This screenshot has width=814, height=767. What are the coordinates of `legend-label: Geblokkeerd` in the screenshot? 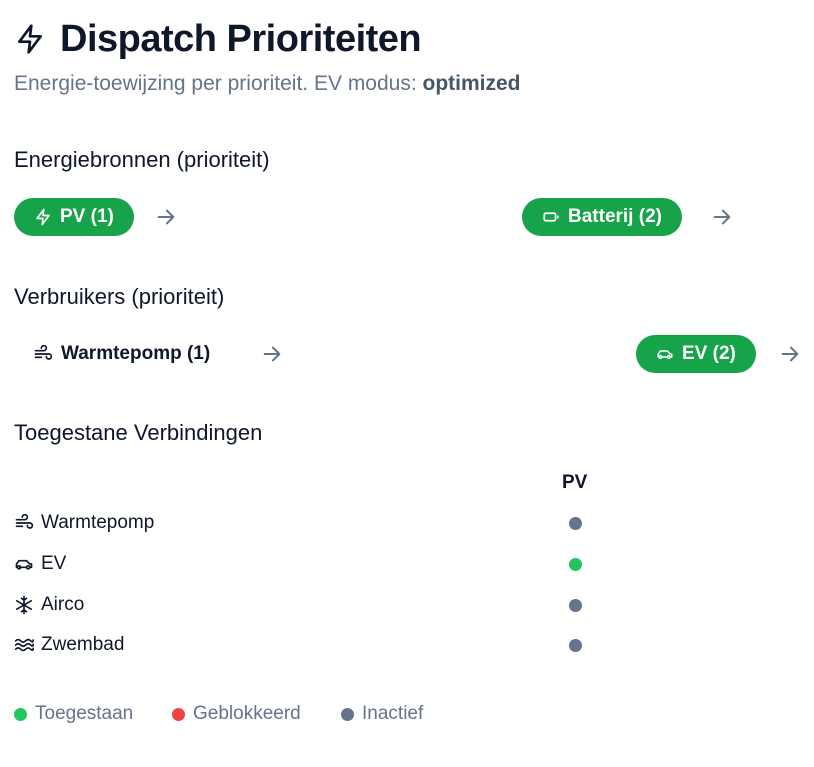 It's located at (247, 713).